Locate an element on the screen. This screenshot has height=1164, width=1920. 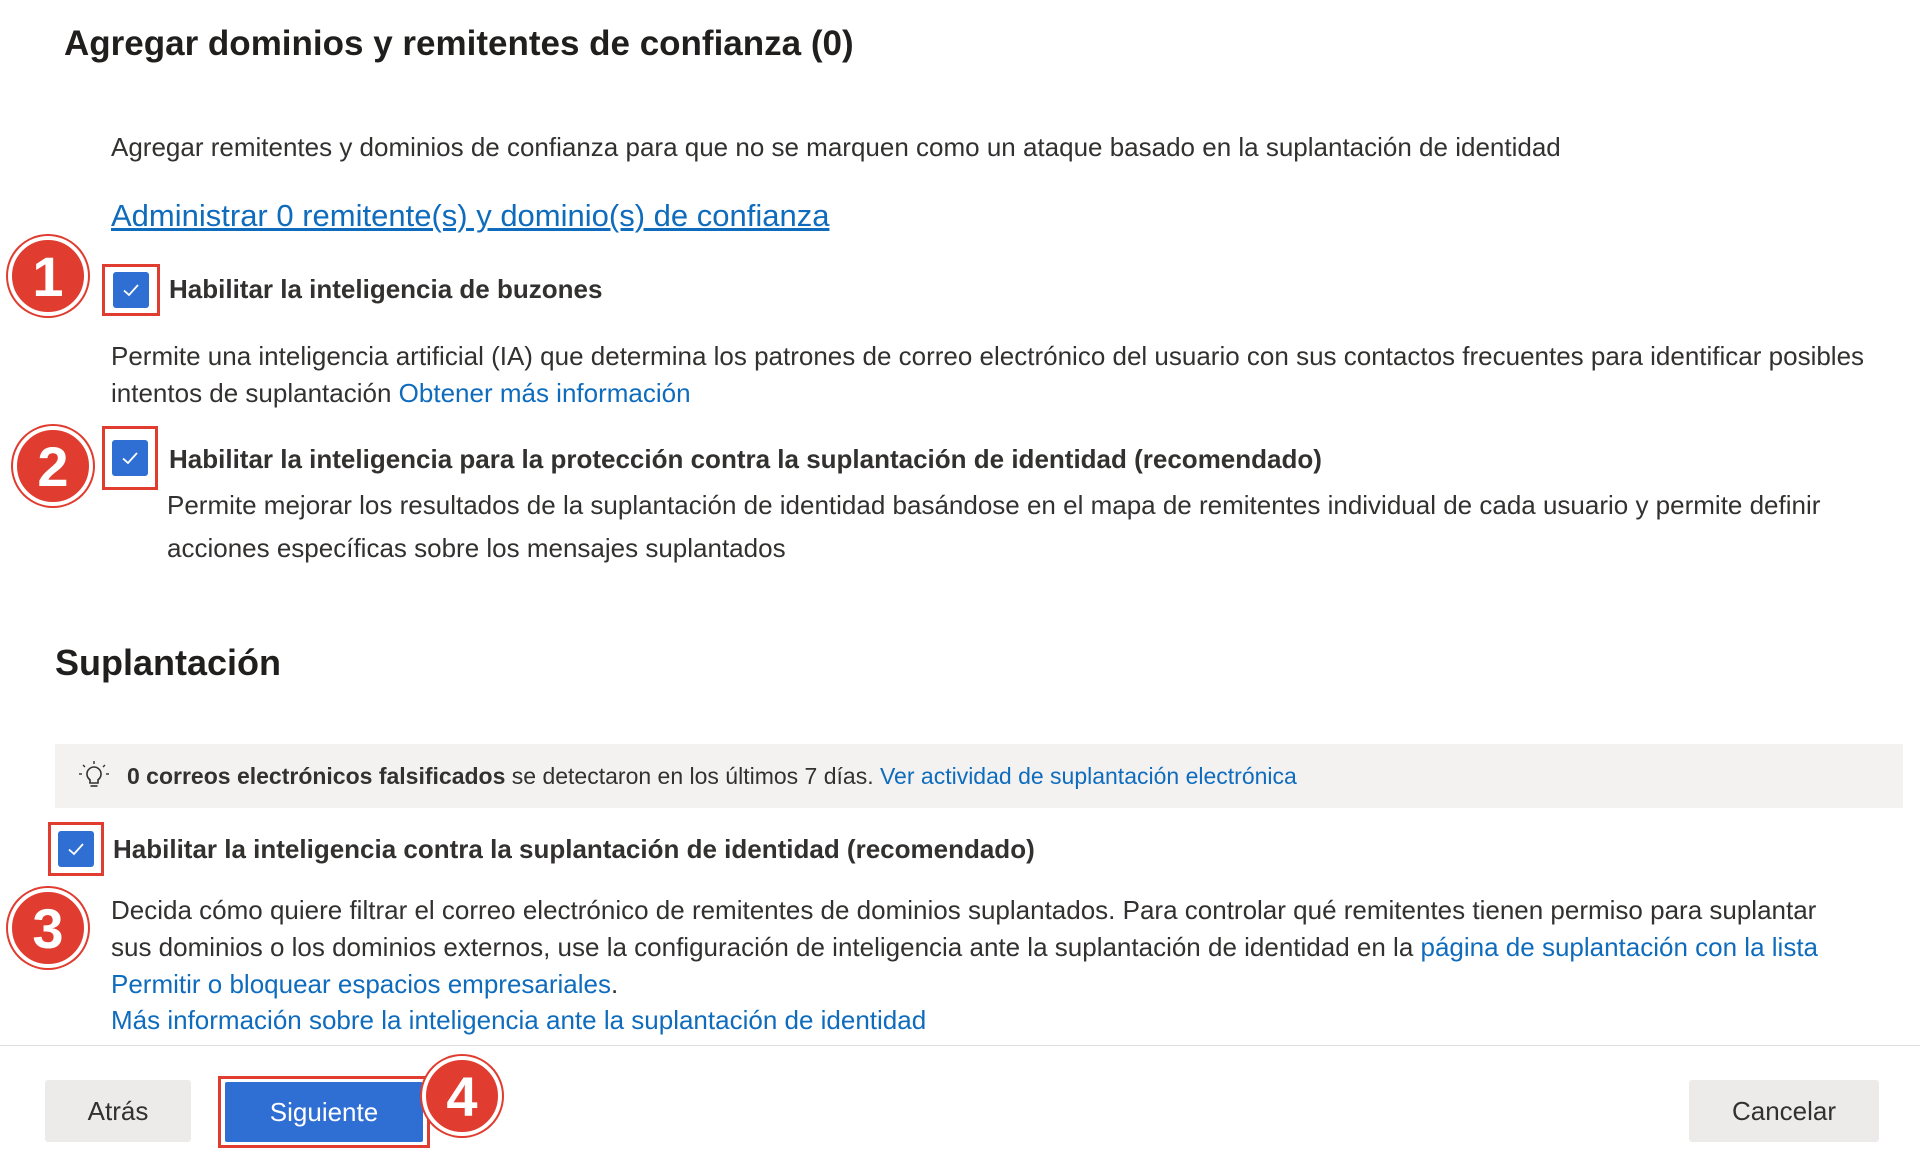
impersonation-protection-checkbox-highlight is located at coordinates (130, 458).